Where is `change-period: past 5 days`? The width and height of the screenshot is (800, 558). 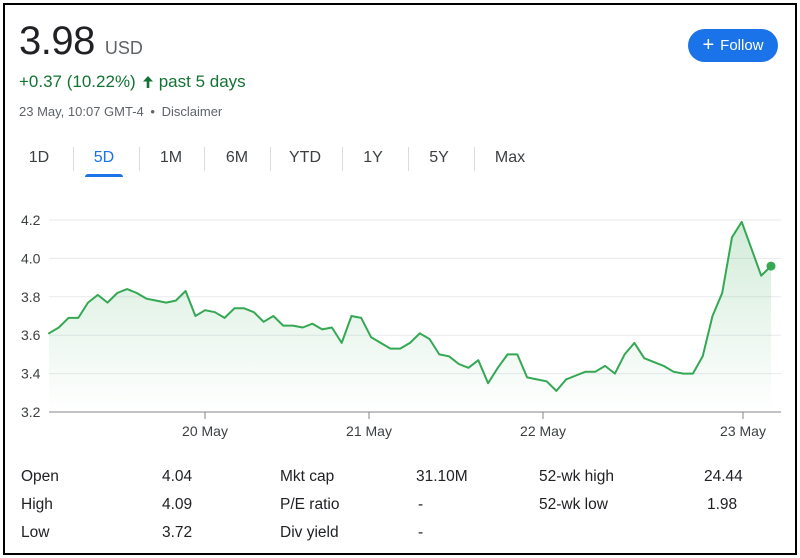 change-period: past 5 days is located at coordinates (202, 81).